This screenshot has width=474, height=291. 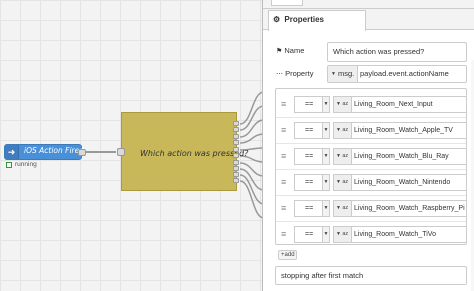 I want to click on rule-value-input: Living_Room_Watch_Raspberry_Pi, so click(x=408, y=208).